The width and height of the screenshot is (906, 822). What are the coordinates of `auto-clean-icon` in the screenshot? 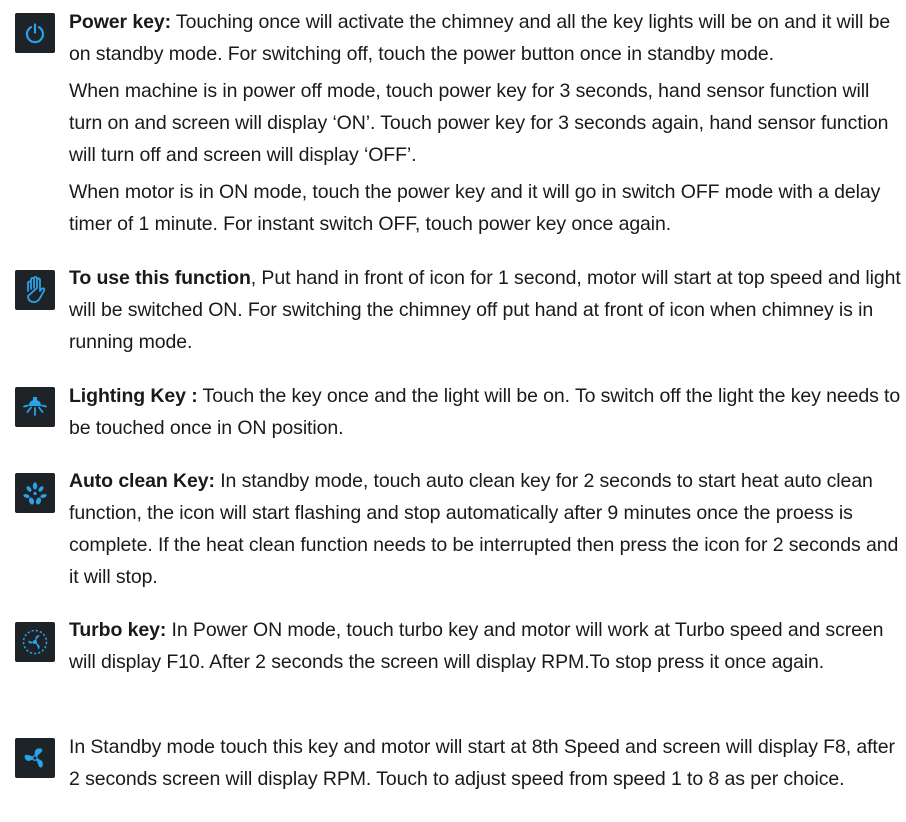 It's located at (35, 493).